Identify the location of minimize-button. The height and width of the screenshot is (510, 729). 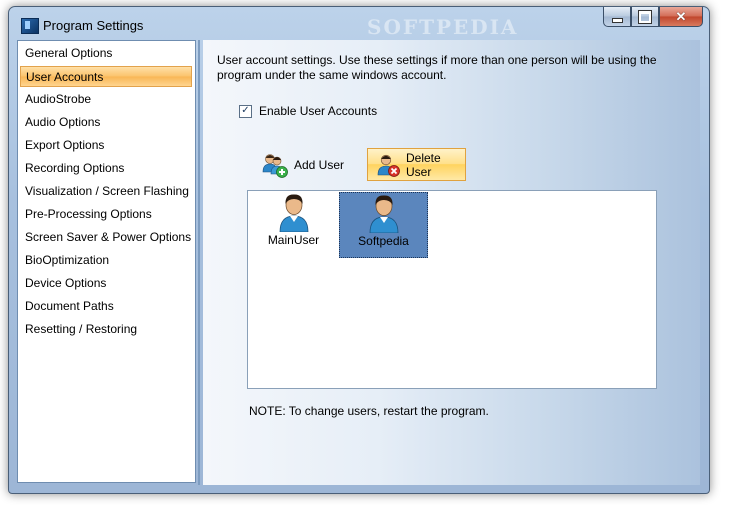
(617, 17).